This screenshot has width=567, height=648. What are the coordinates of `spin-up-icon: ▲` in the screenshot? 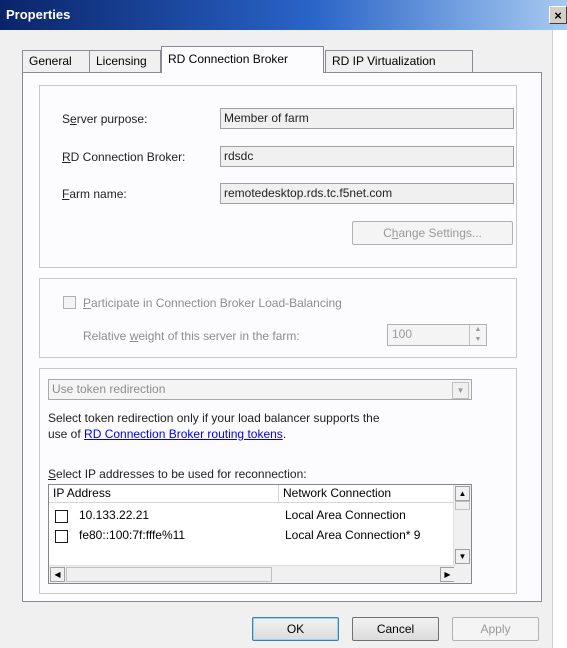 It's located at (478, 330).